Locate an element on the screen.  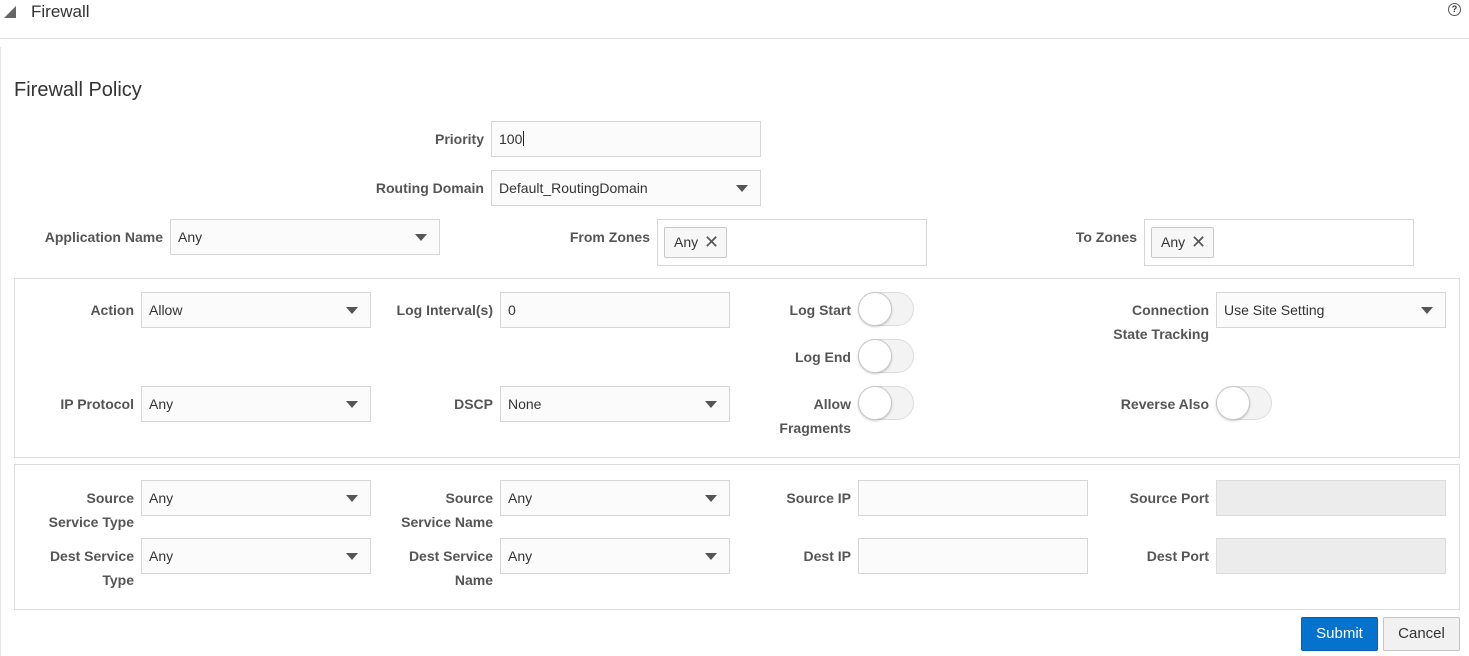
to-zone-tag-label: Any is located at coordinates (1173, 242).